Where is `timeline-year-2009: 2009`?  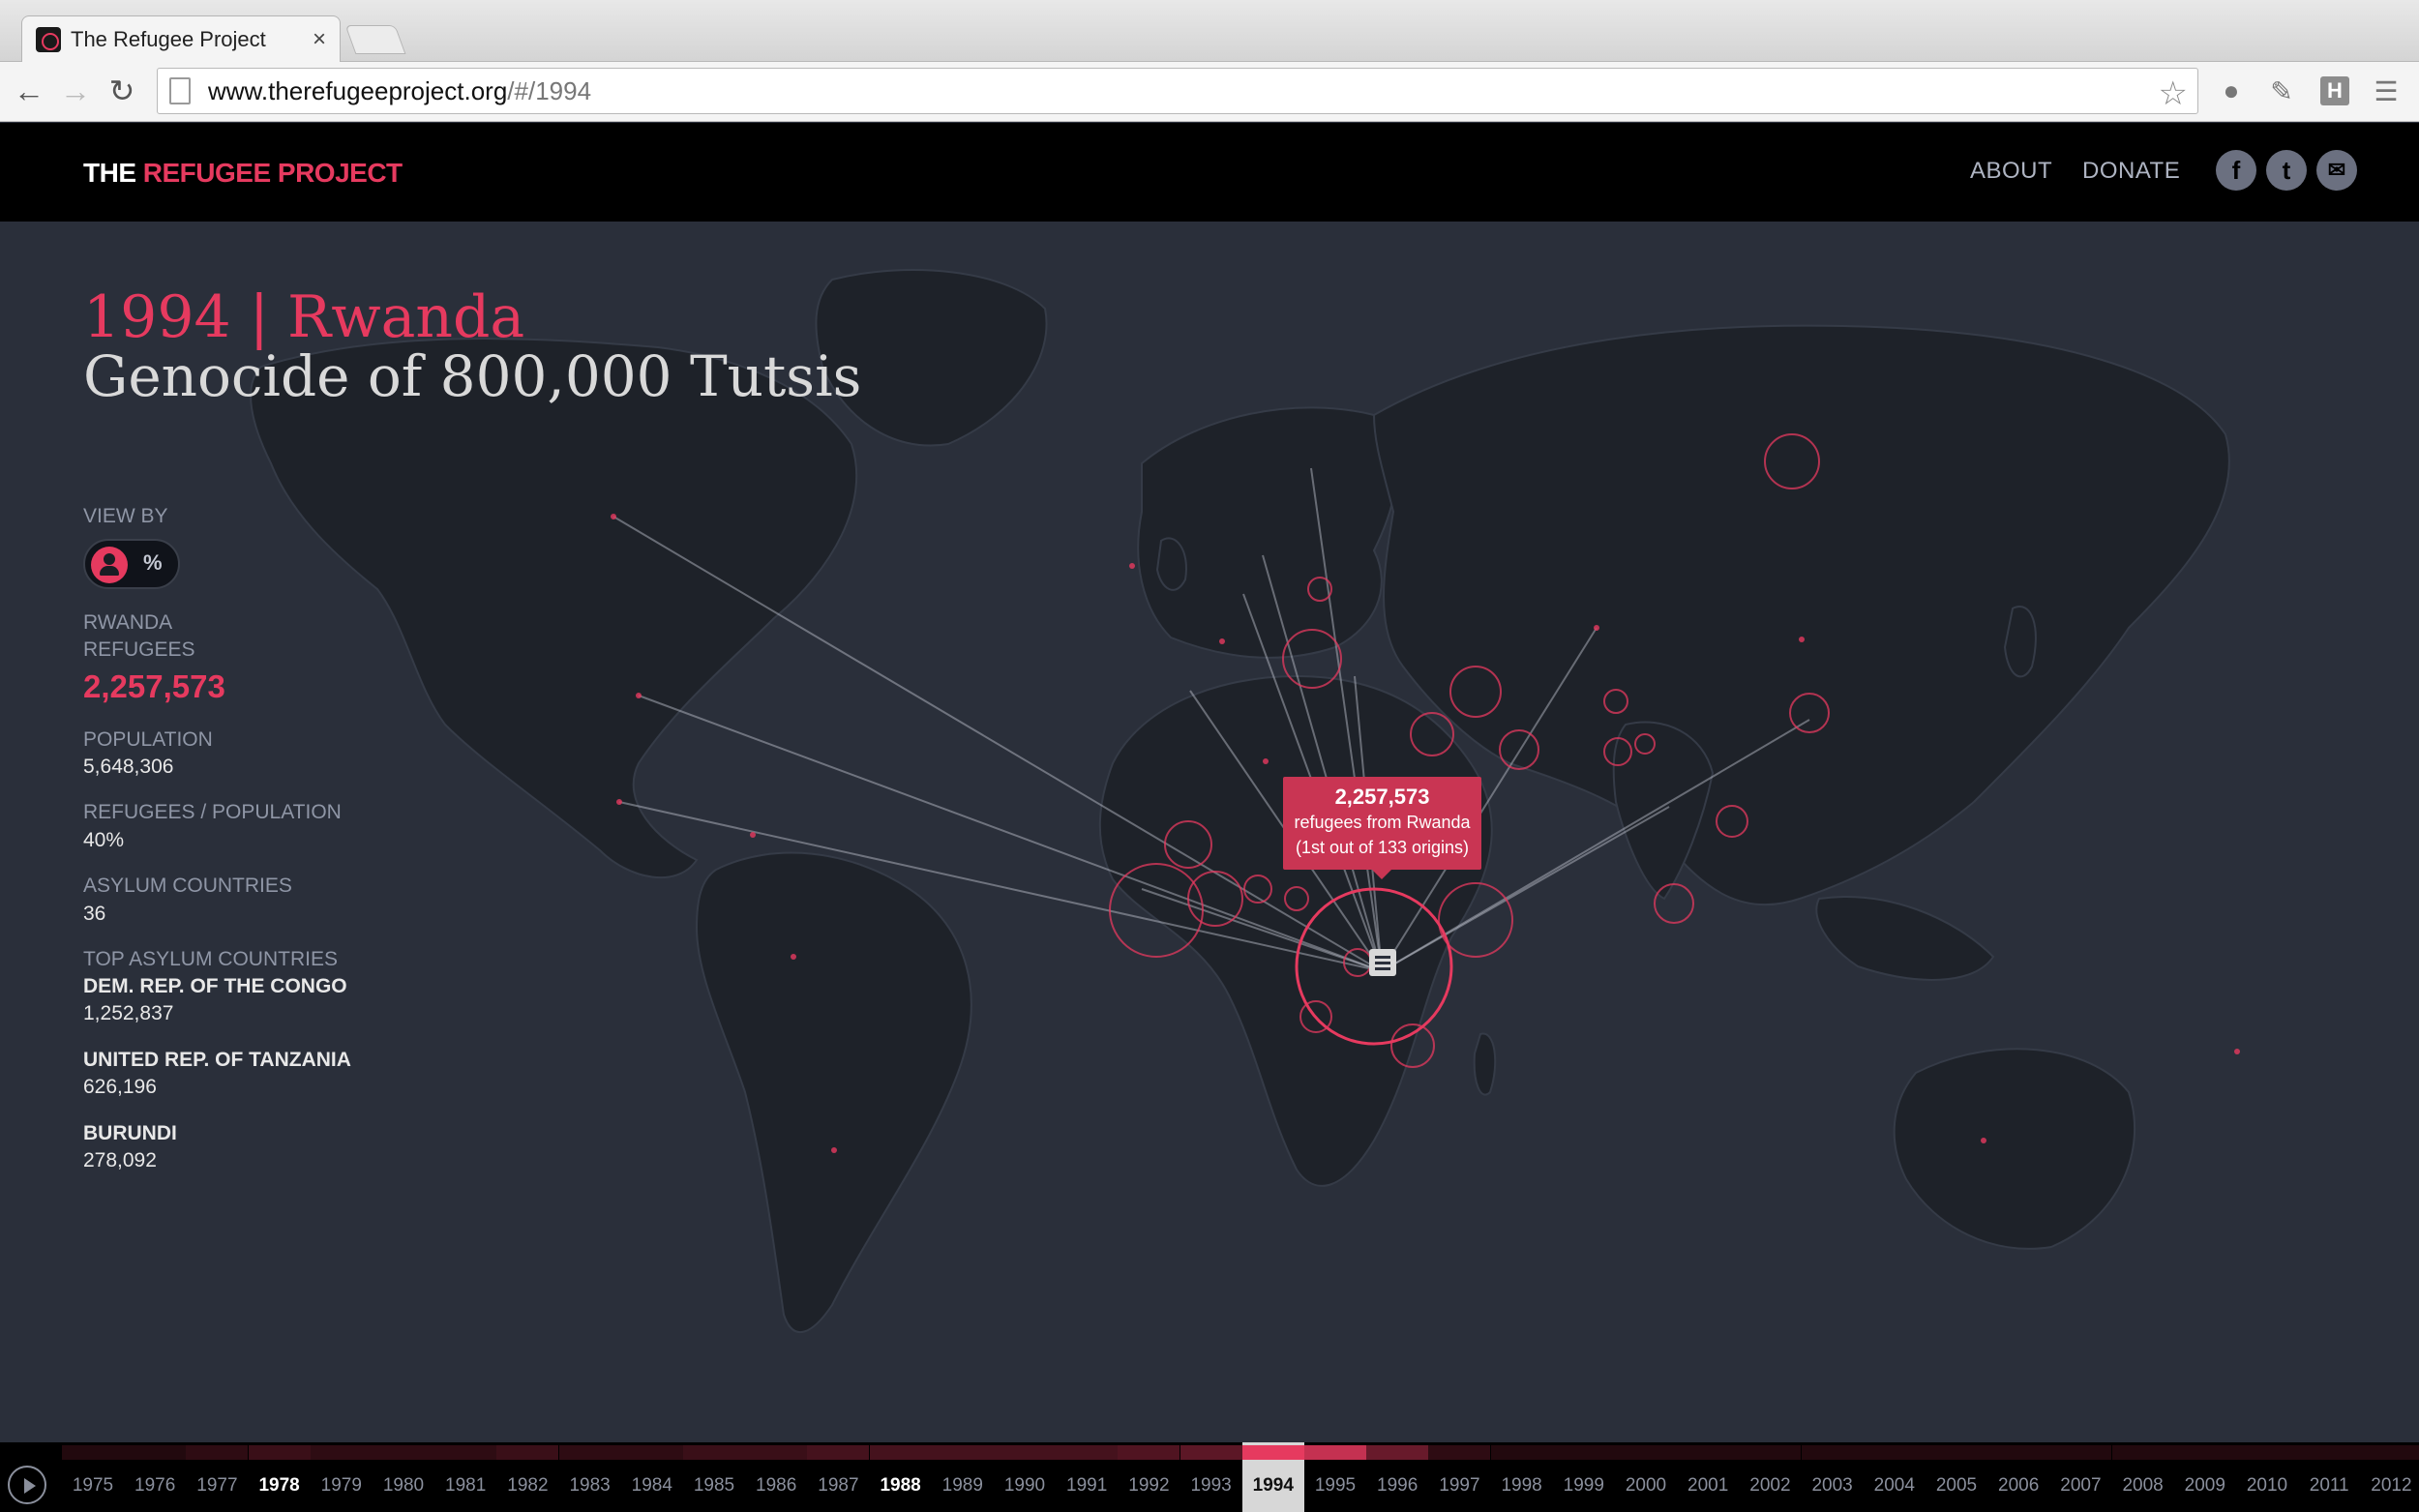 timeline-year-2009: 2009 is located at coordinates (2205, 1477).